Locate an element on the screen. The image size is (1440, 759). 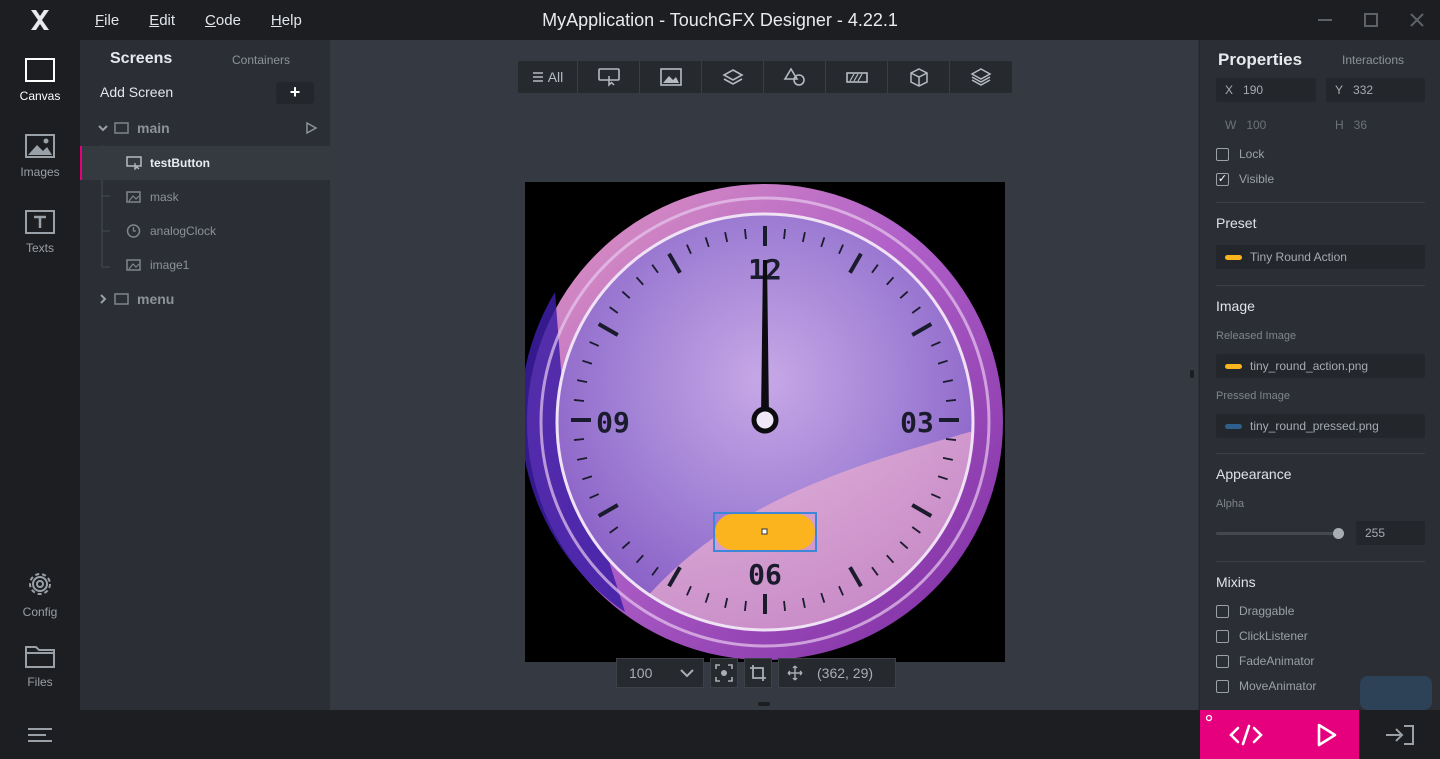
released-image-select: tiny_round_action.png is located at coordinates (1320, 366).